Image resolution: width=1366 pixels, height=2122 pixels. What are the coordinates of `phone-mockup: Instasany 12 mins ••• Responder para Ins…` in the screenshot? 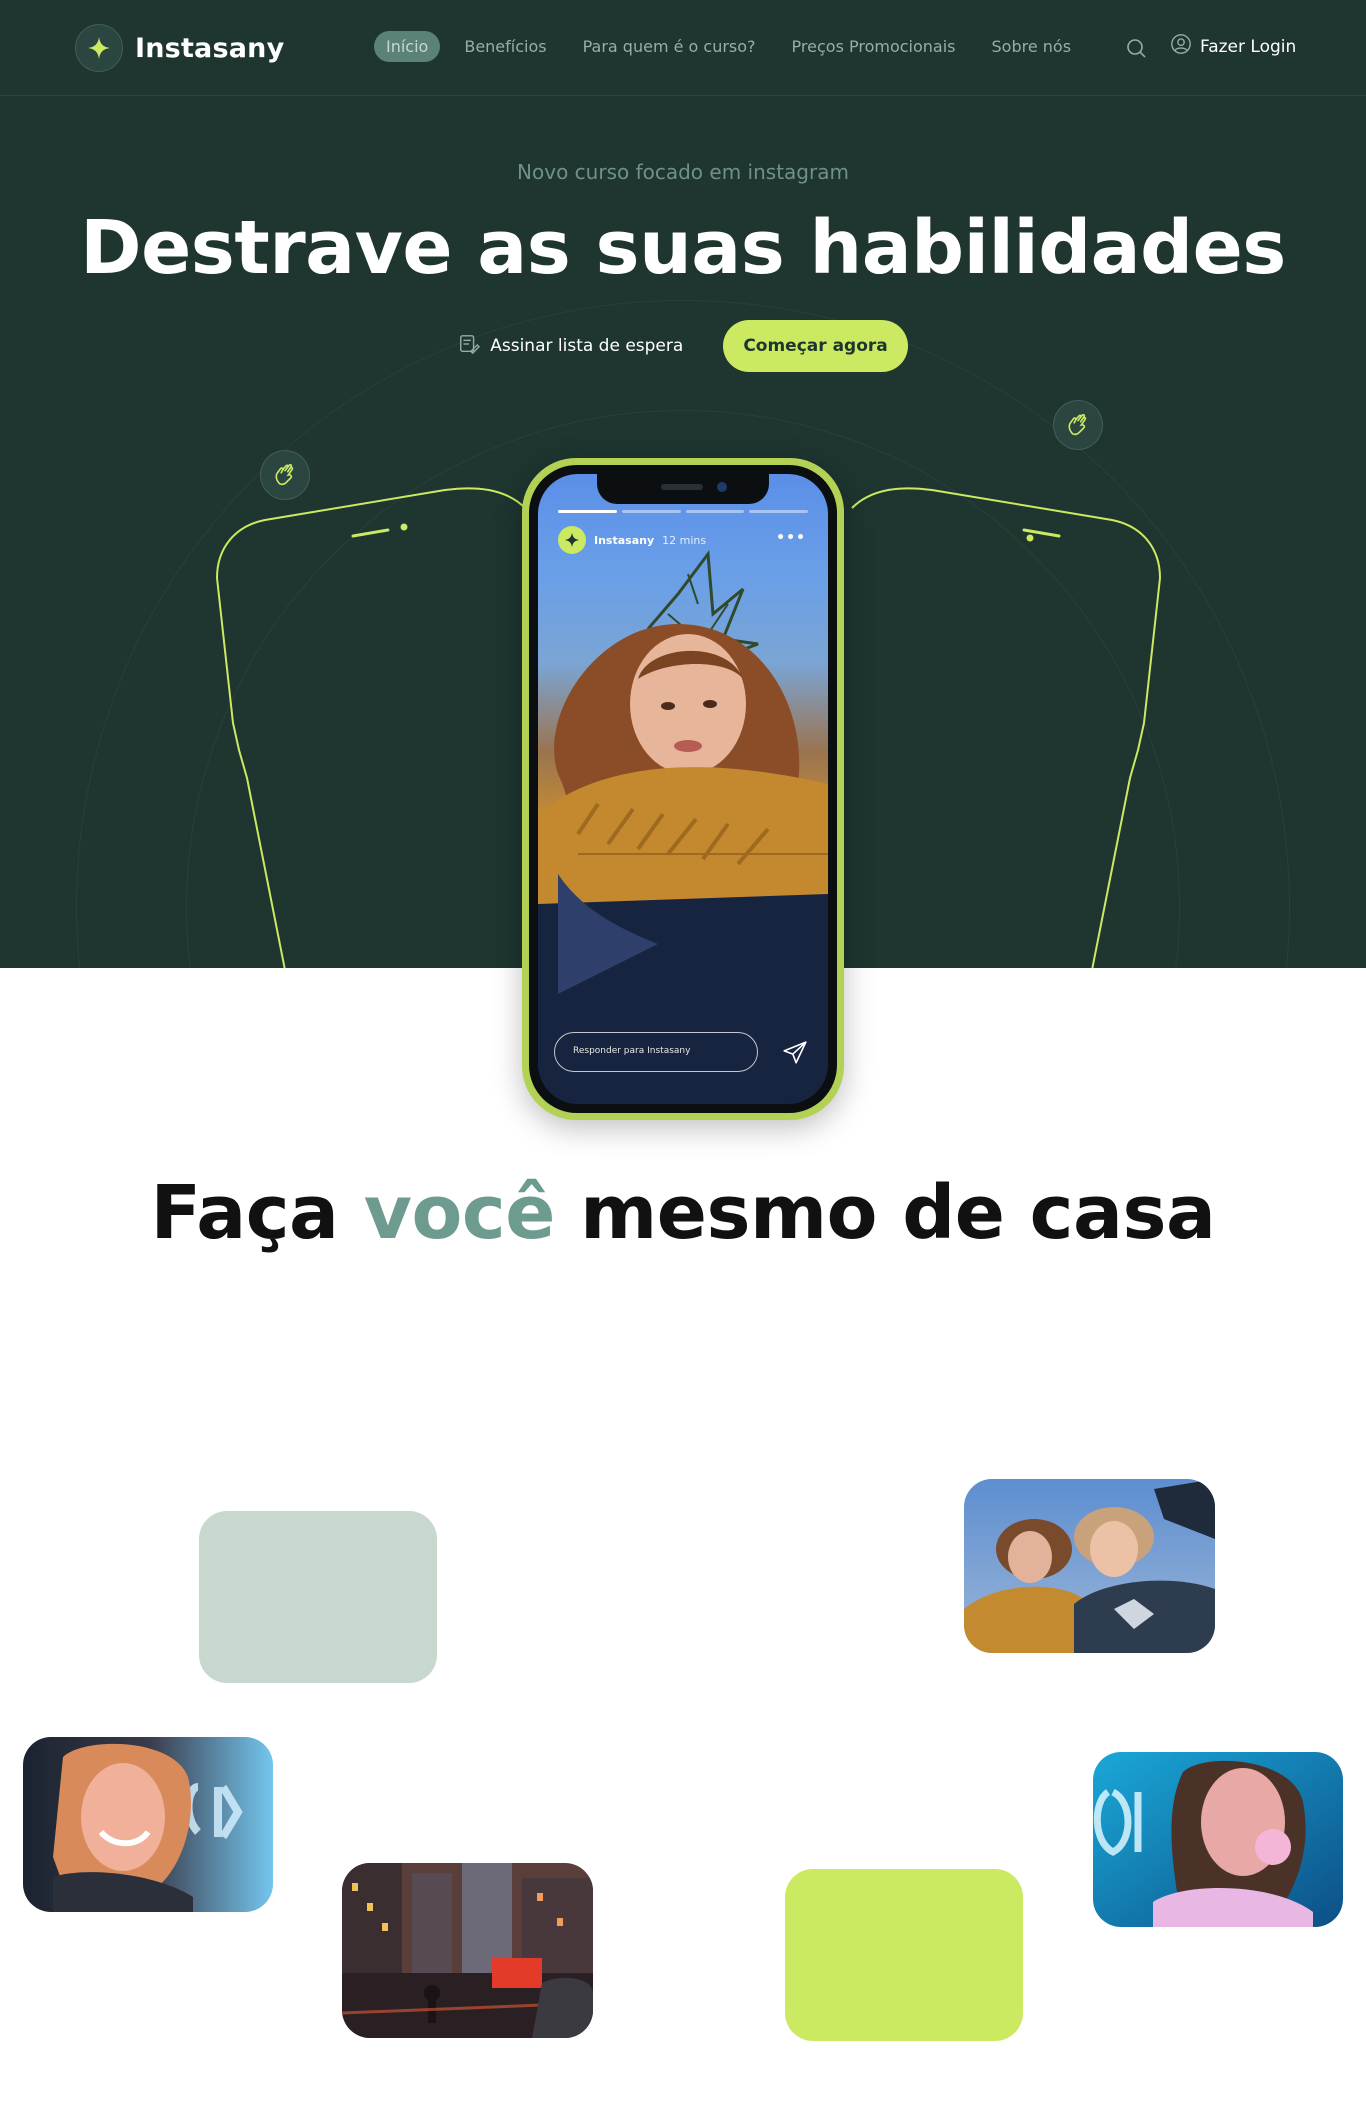 It's located at (683, 789).